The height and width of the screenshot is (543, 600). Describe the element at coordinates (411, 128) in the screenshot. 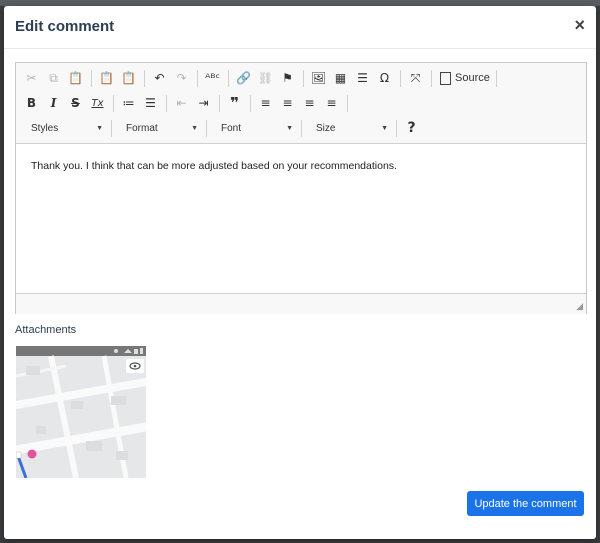

I see `help-icon: ?` at that location.